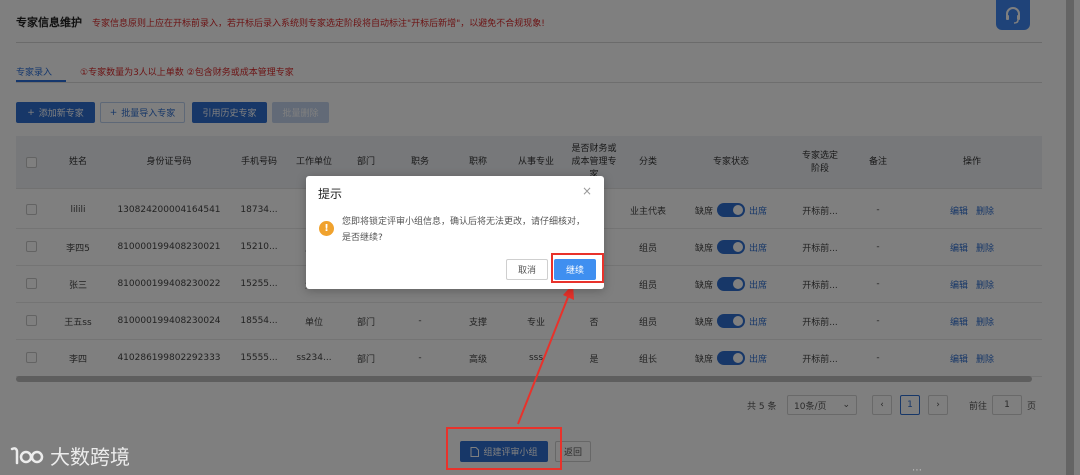 Image resolution: width=1080 pixels, height=475 pixels. What do you see at coordinates (330, 194) in the screenshot?
I see `dialog-title: 提示` at bounding box center [330, 194].